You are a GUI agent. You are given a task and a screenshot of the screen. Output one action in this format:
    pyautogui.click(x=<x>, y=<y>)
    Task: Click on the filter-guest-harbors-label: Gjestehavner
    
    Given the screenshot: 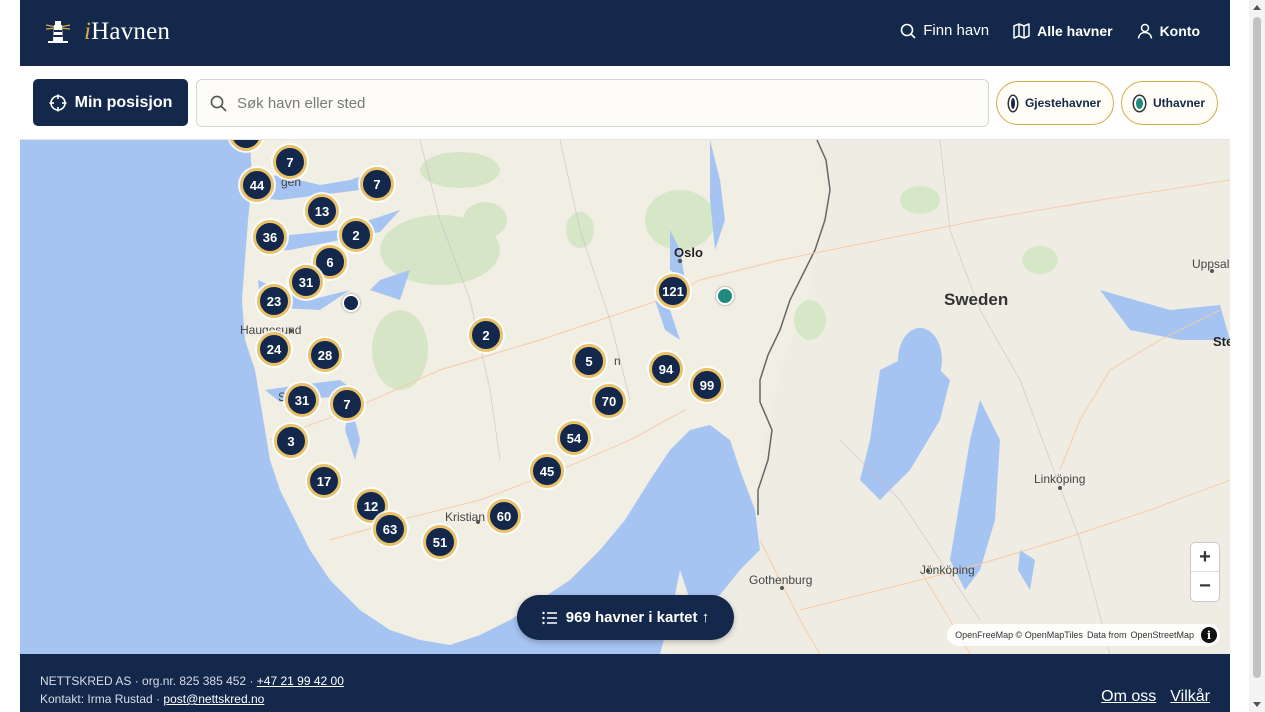 What is the action you would take?
    pyautogui.click(x=1062, y=103)
    